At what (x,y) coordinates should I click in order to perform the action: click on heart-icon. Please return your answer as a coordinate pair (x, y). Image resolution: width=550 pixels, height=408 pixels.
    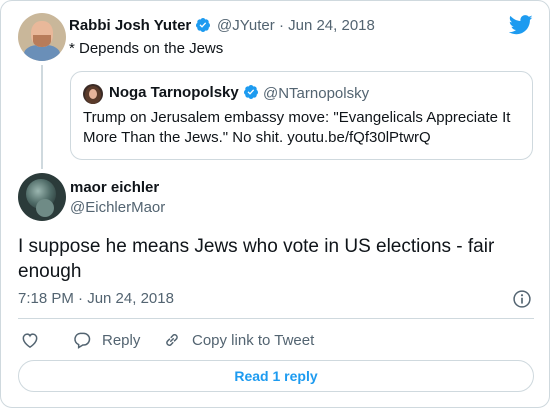
    Looking at the image, I should click on (30, 340).